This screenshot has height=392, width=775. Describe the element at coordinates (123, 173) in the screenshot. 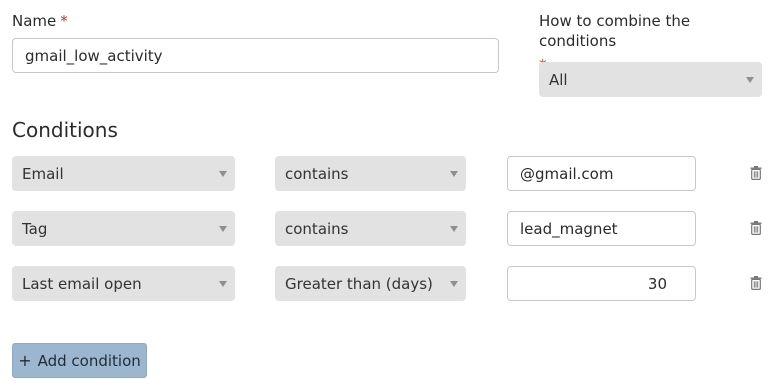

I see `condition-field-select: Email` at that location.